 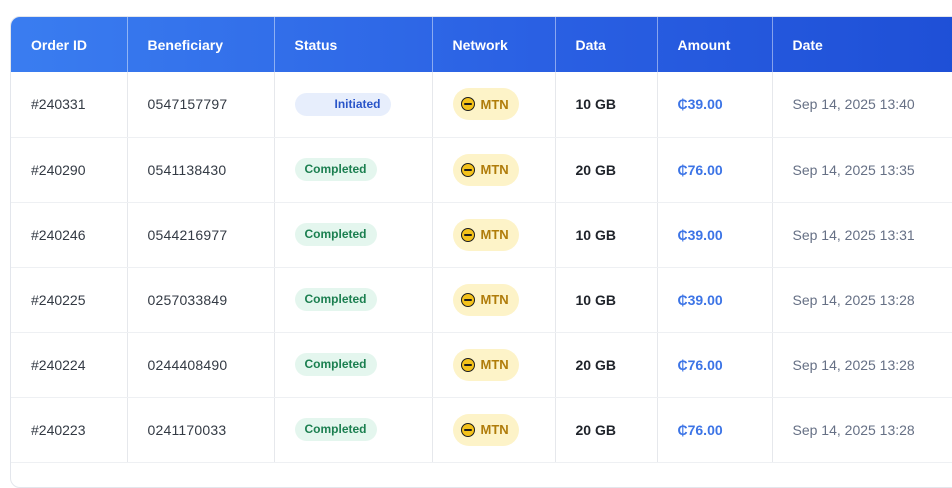 I want to click on beneficiary-cell: 0241170033, so click(x=201, y=430).